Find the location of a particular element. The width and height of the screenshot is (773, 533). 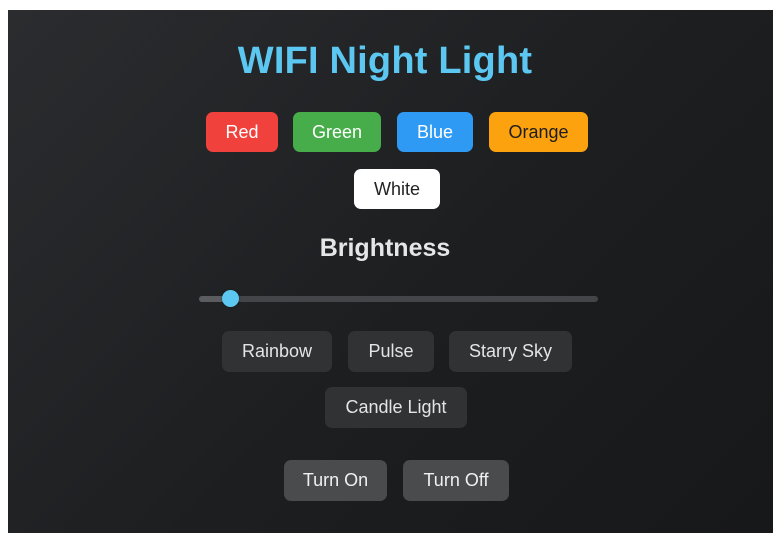

brightness-slider-thumb is located at coordinates (231, 298).